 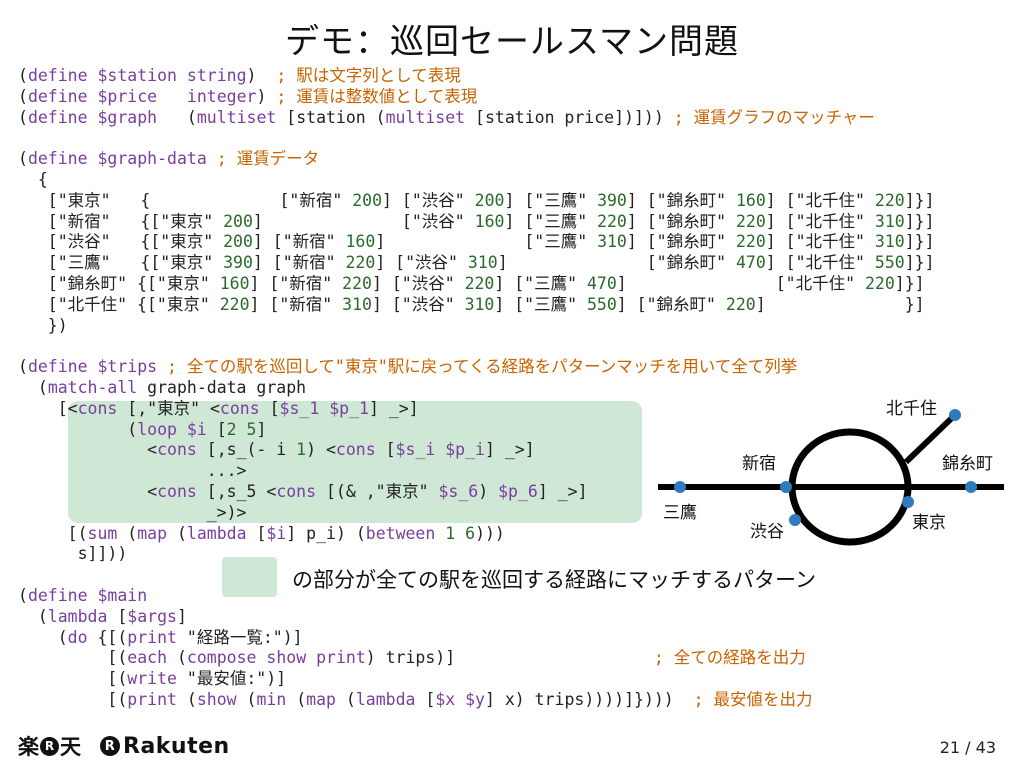 I want to click on code-line: (define $price integer) ; 運賃は整数値として表現, so click(x=248, y=96).